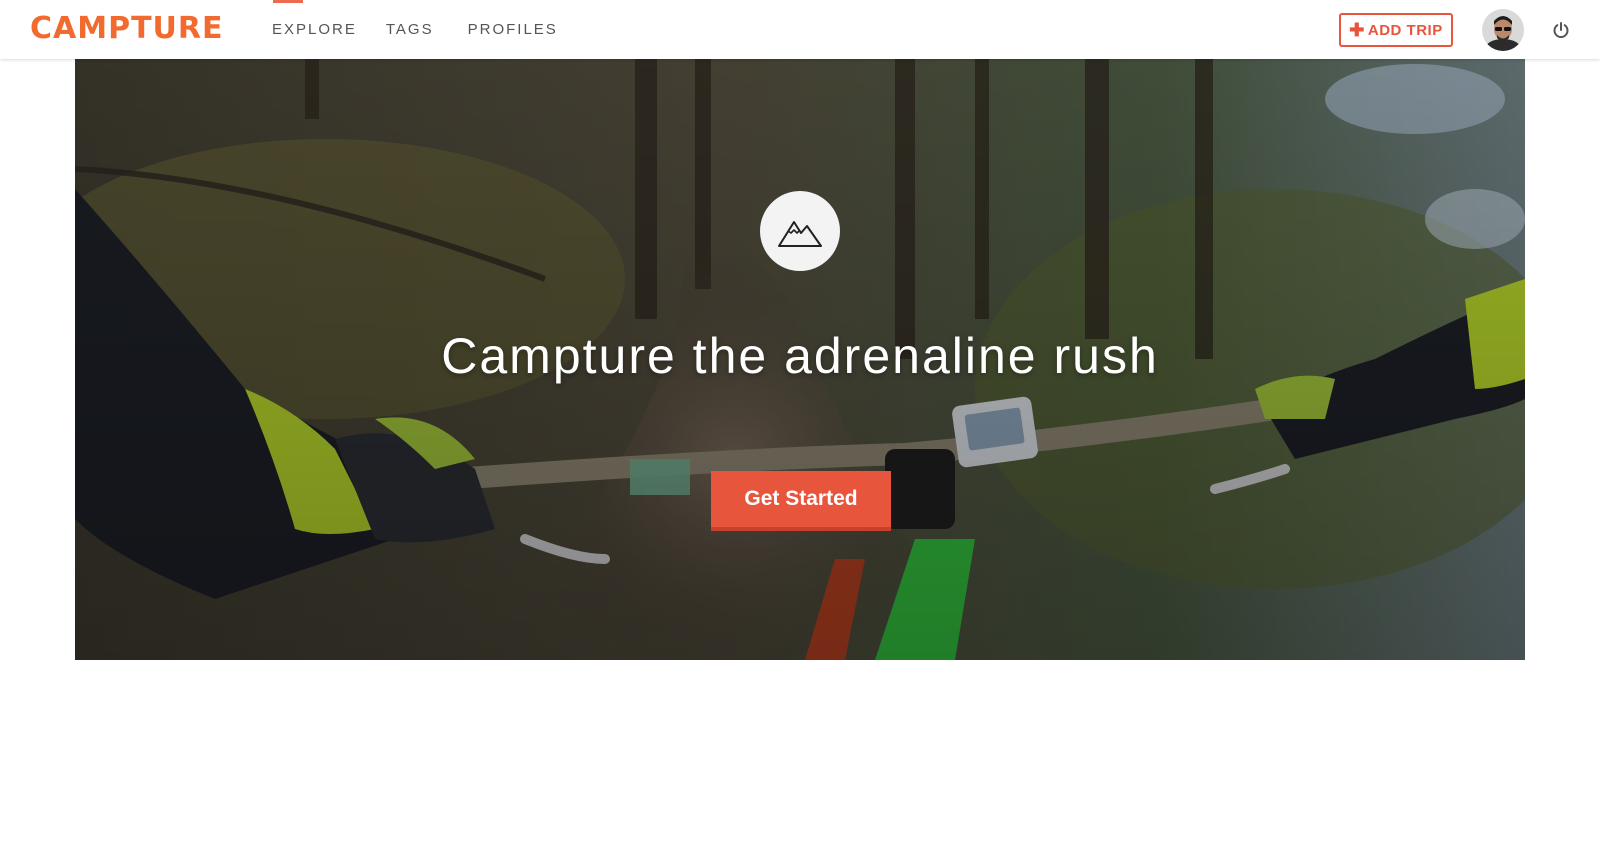  What do you see at coordinates (800, 356) in the screenshot?
I see `hero-title: Campture the adrenaline rush` at bounding box center [800, 356].